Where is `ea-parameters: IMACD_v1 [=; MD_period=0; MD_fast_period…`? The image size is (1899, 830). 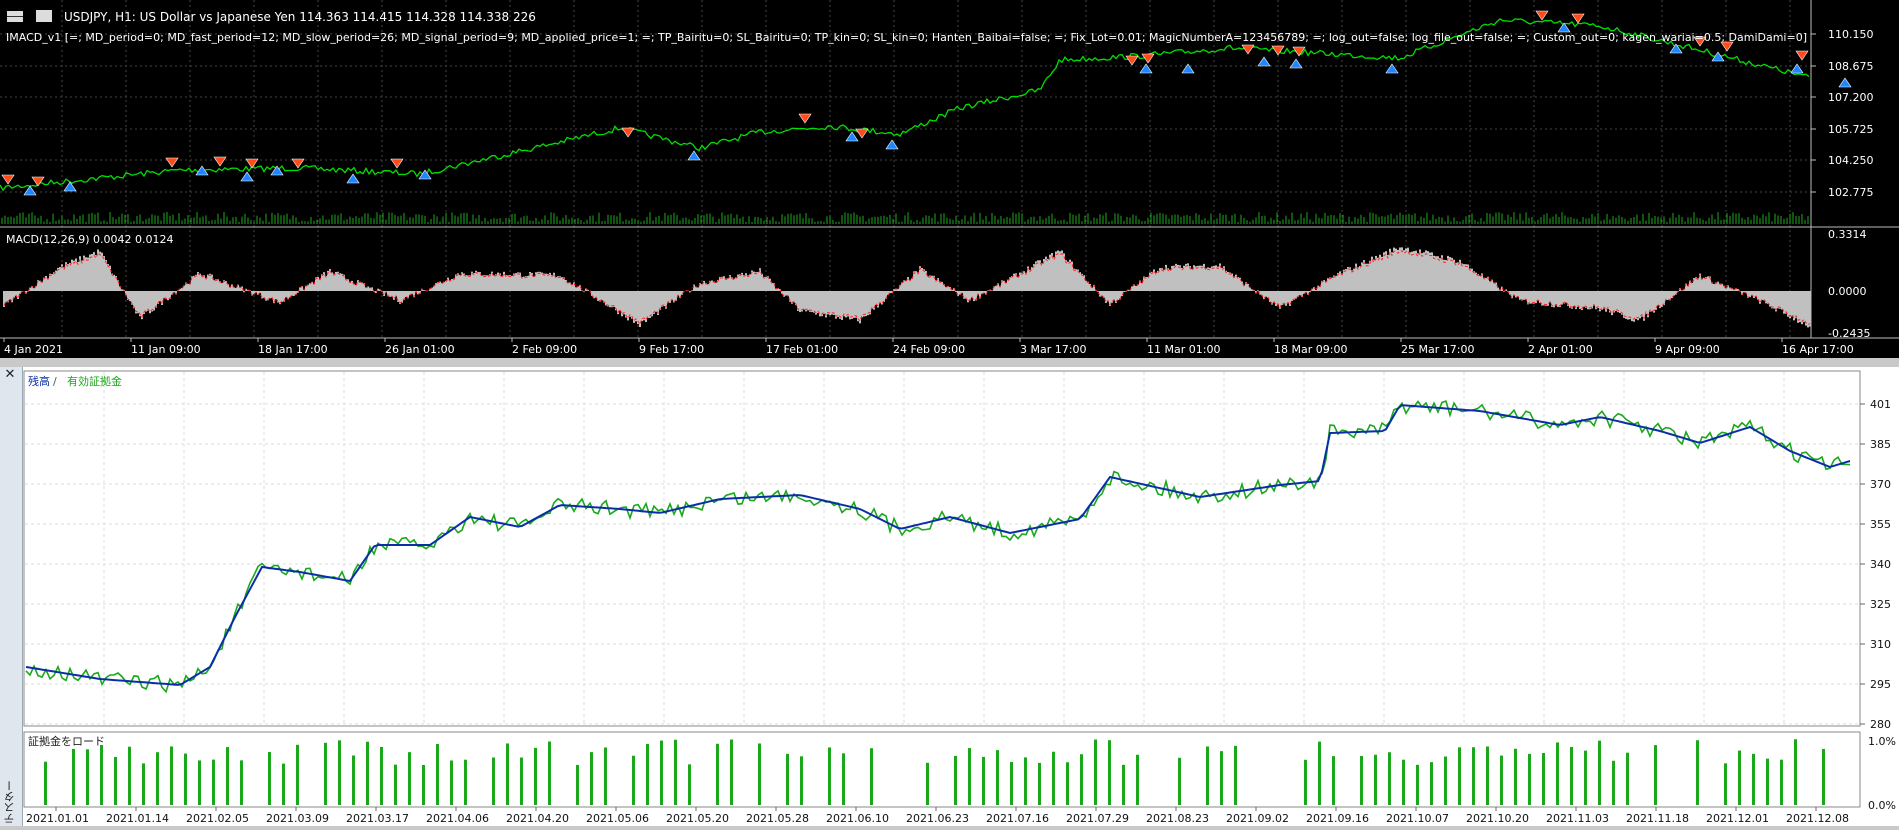 ea-parameters: IMACD_v1 [=; MD_period=0; MD_fast_period… is located at coordinates (906, 37).